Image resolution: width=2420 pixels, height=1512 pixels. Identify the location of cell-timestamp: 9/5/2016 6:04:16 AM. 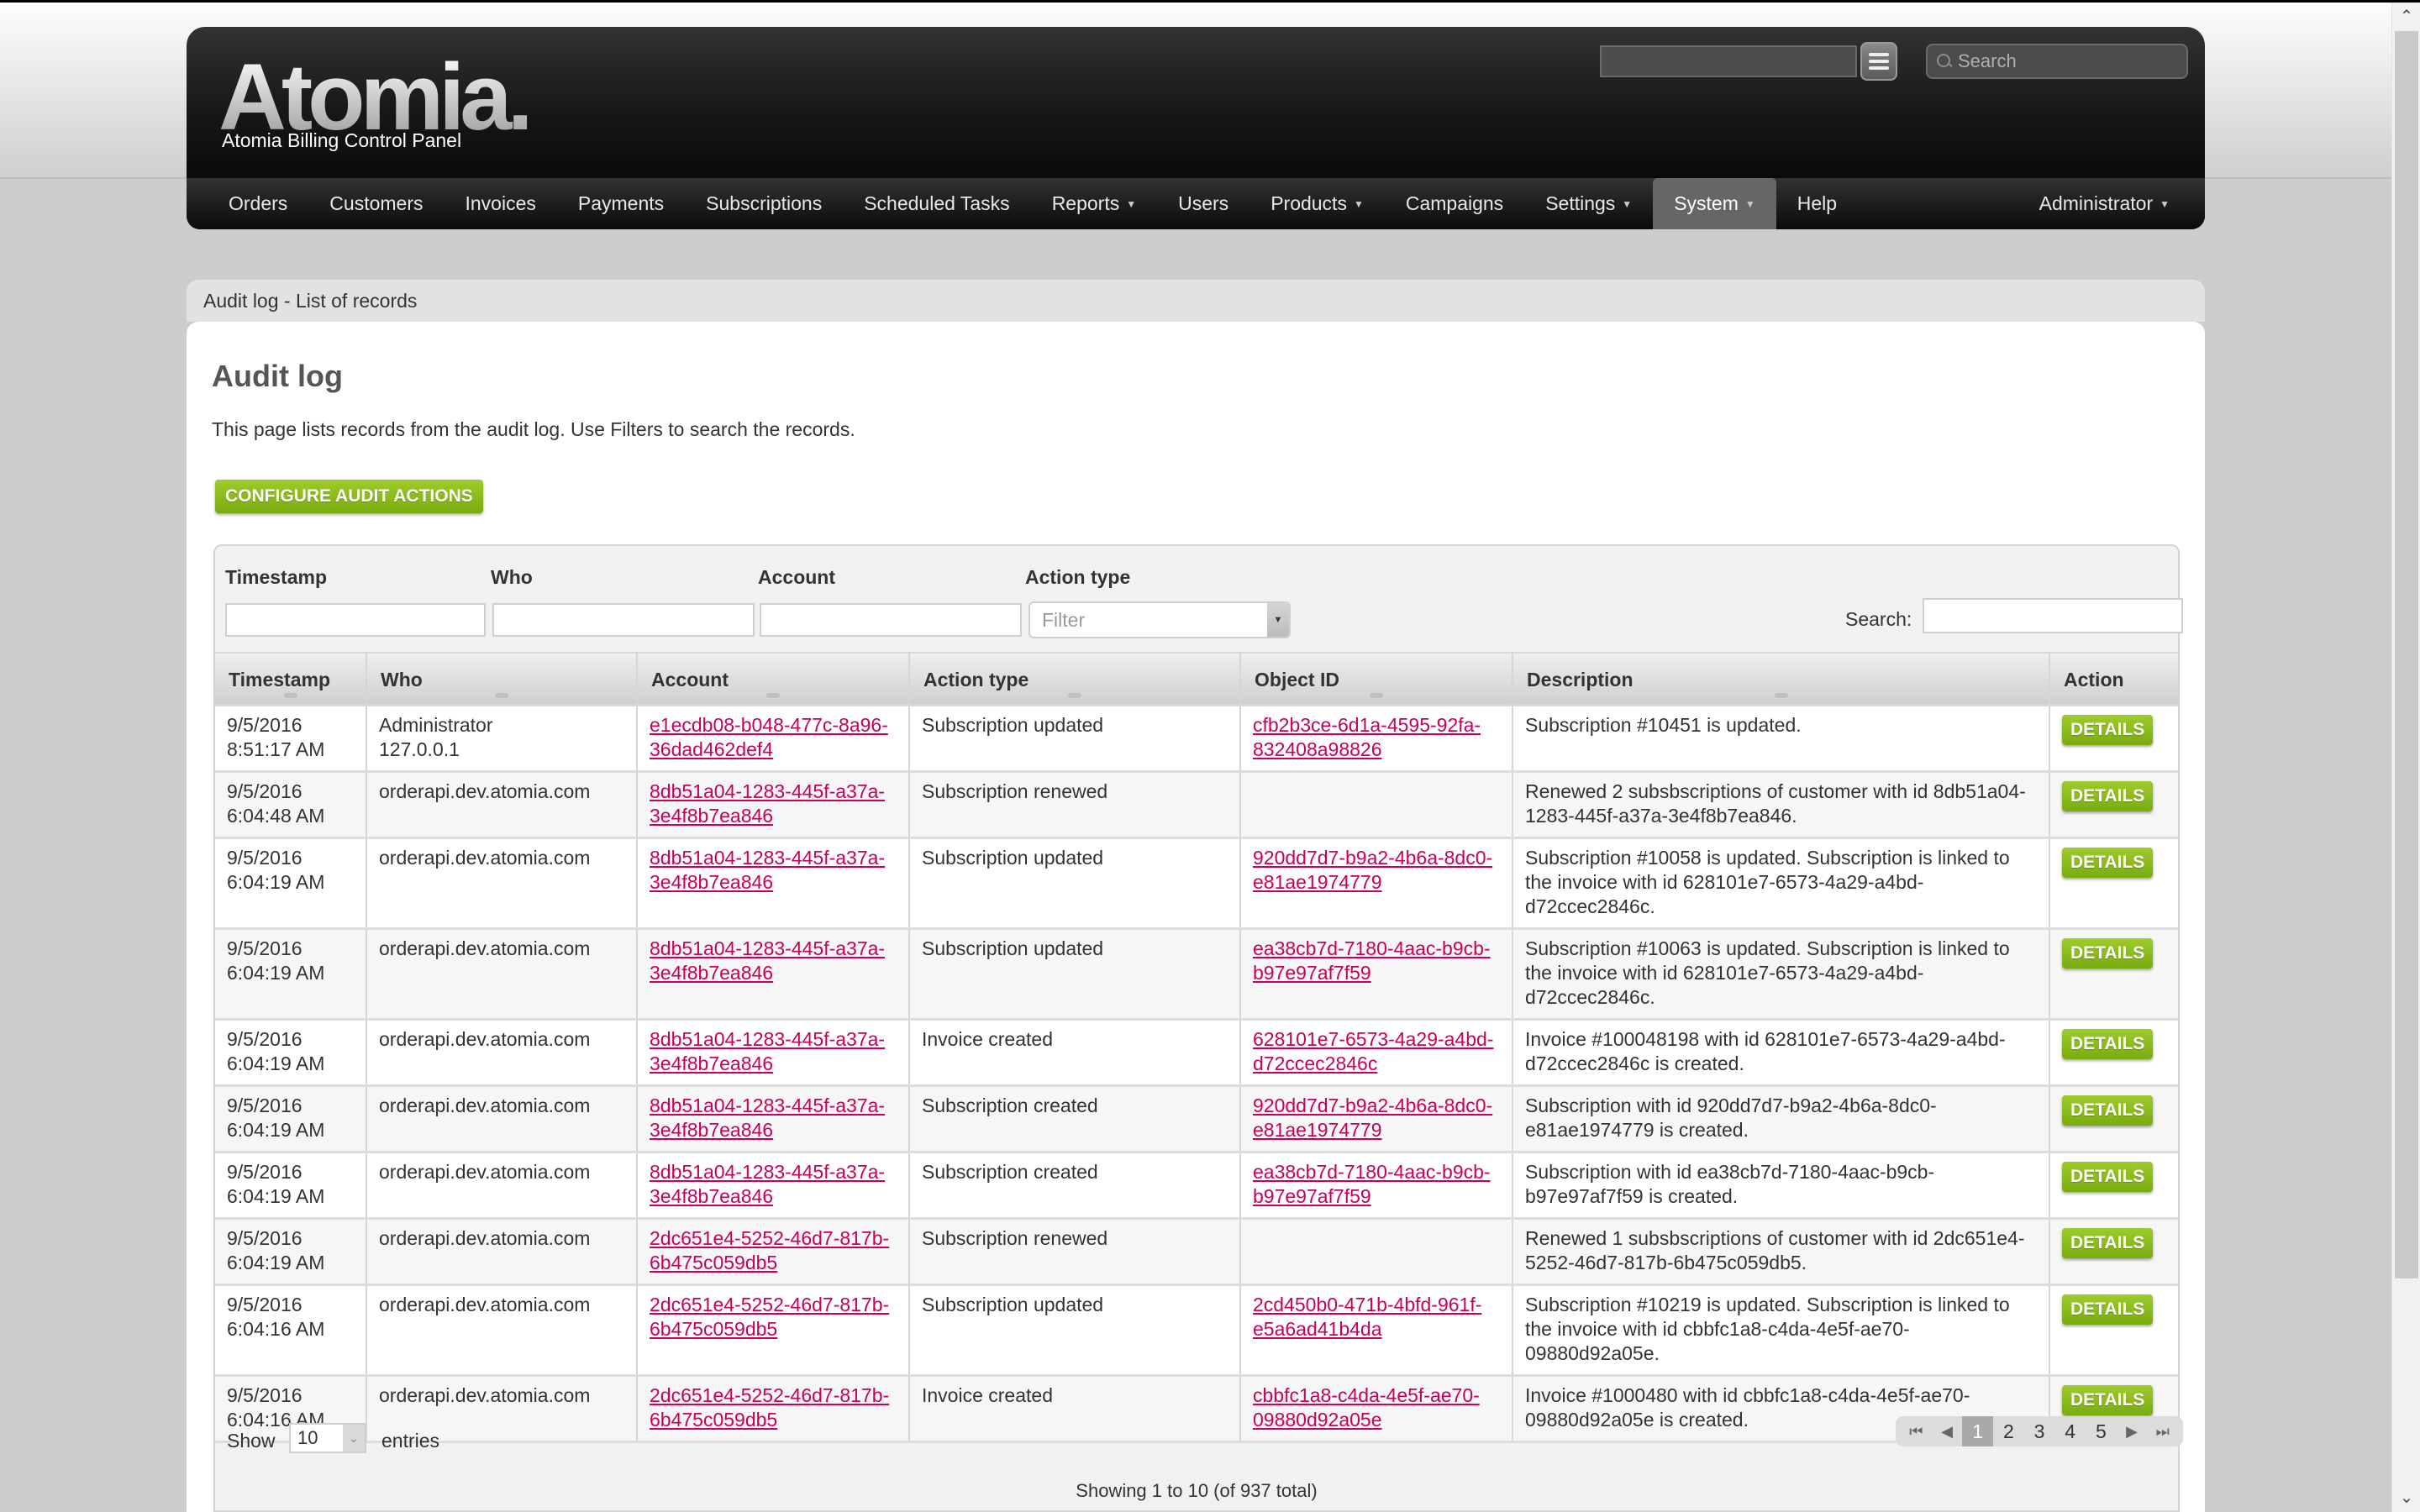
(291, 1330).